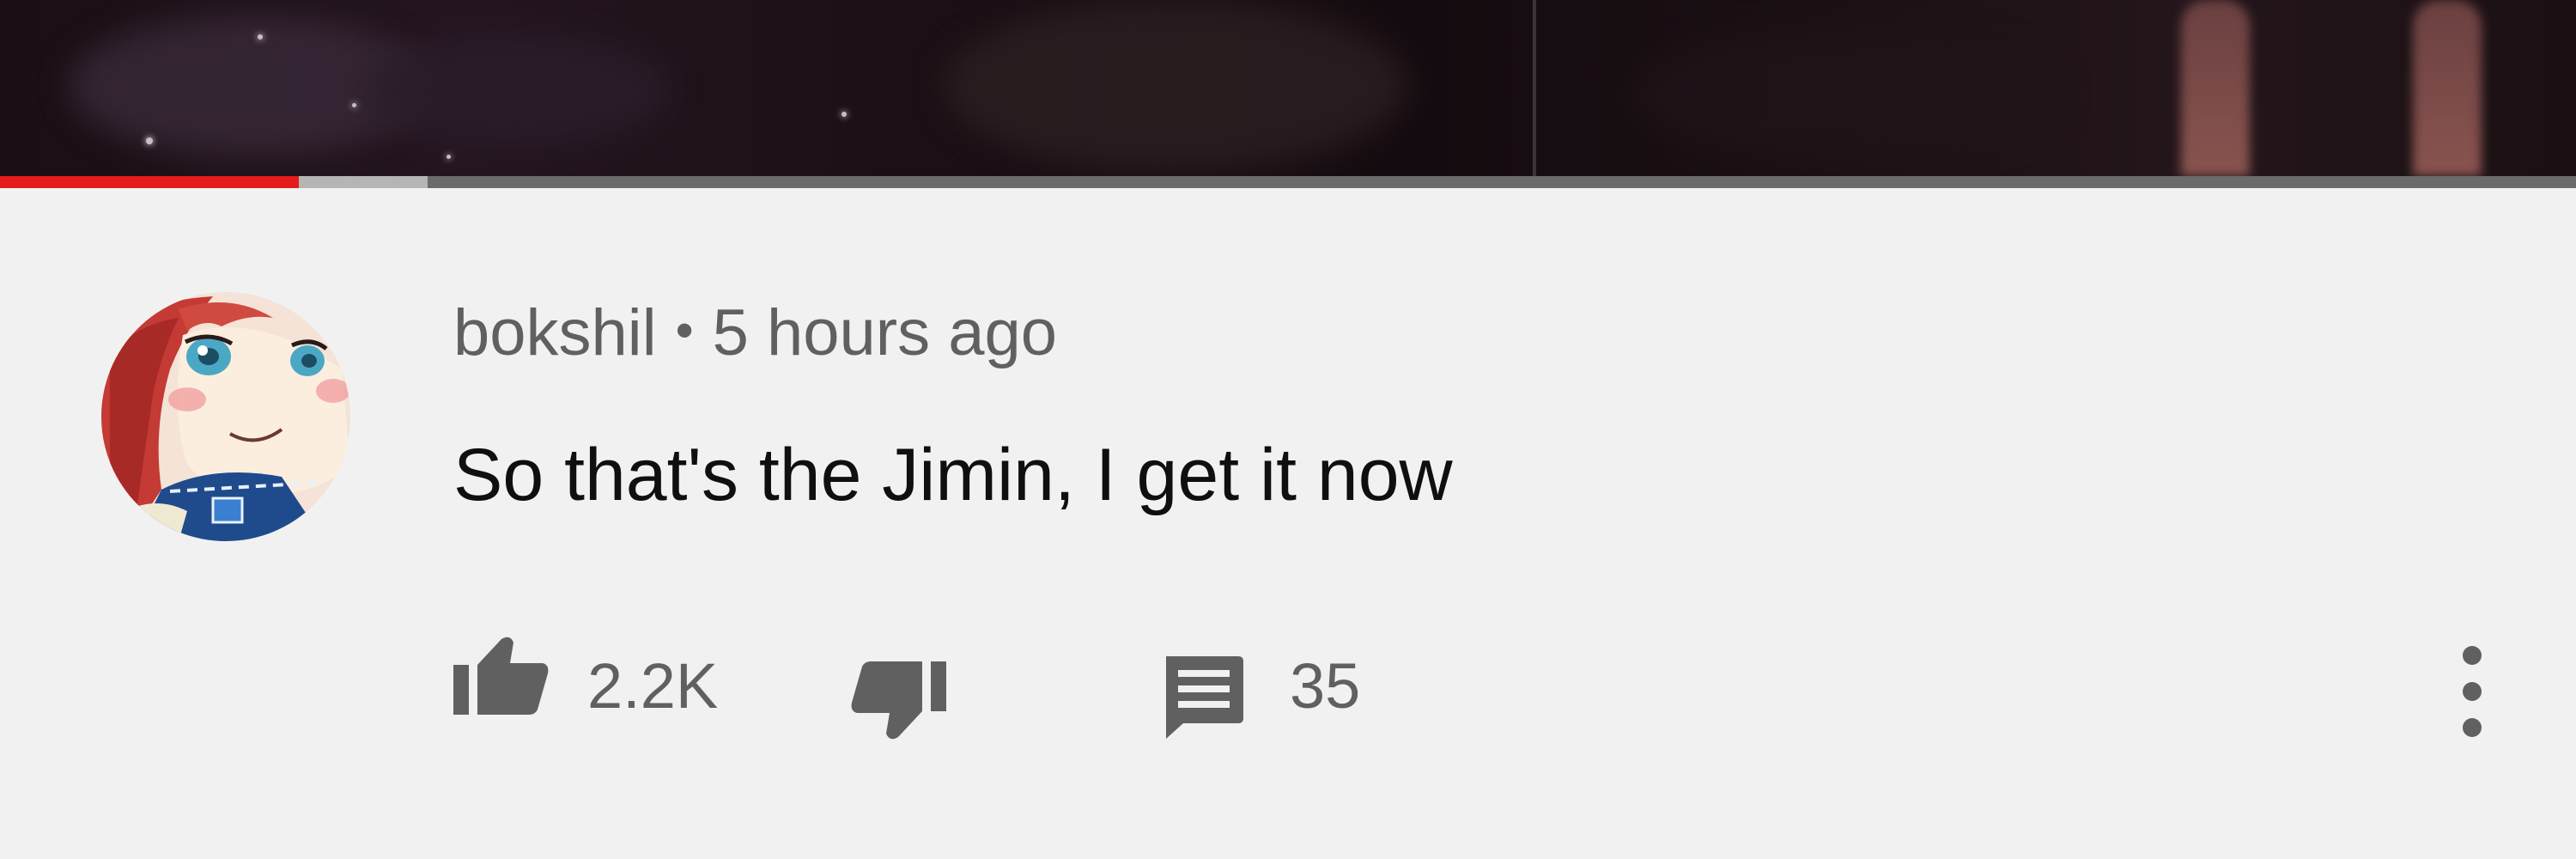 This screenshot has width=2576, height=859. Describe the element at coordinates (885, 332) in the screenshot. I see `comment-time: 5 hours ago` at that location.